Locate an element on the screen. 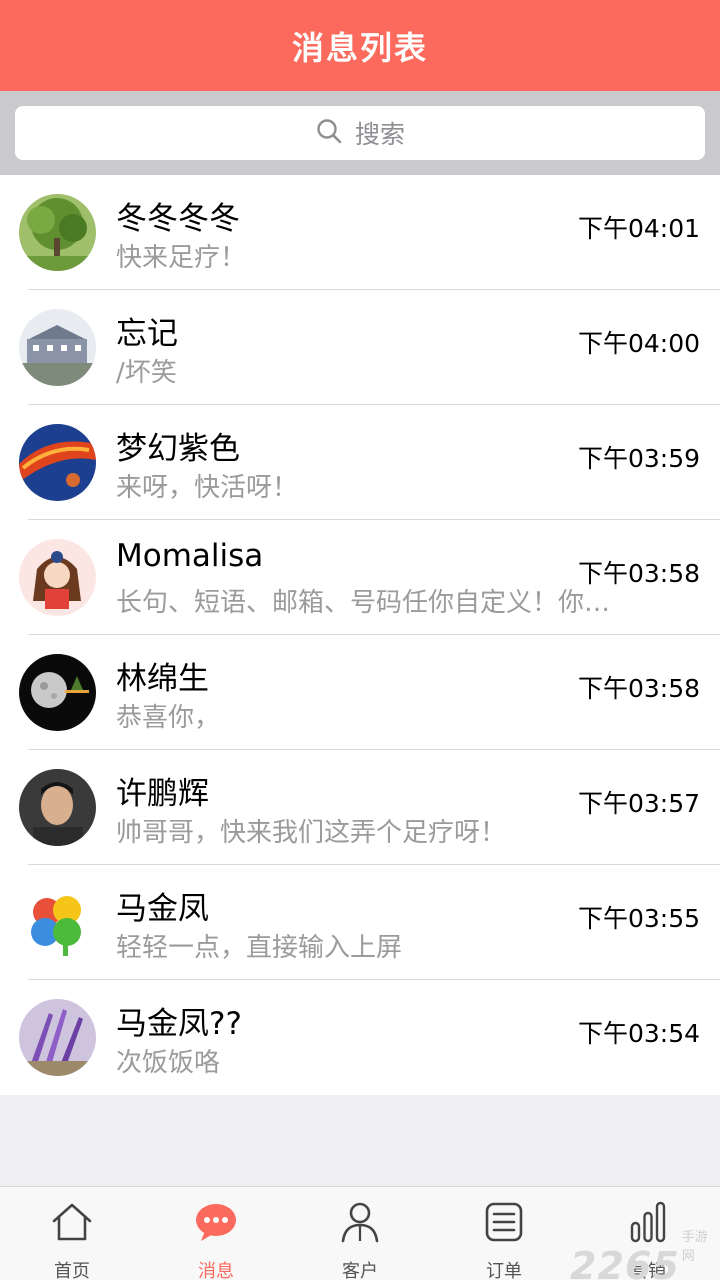  tab-orders: 订单 is located at coordinates (504, 1233).